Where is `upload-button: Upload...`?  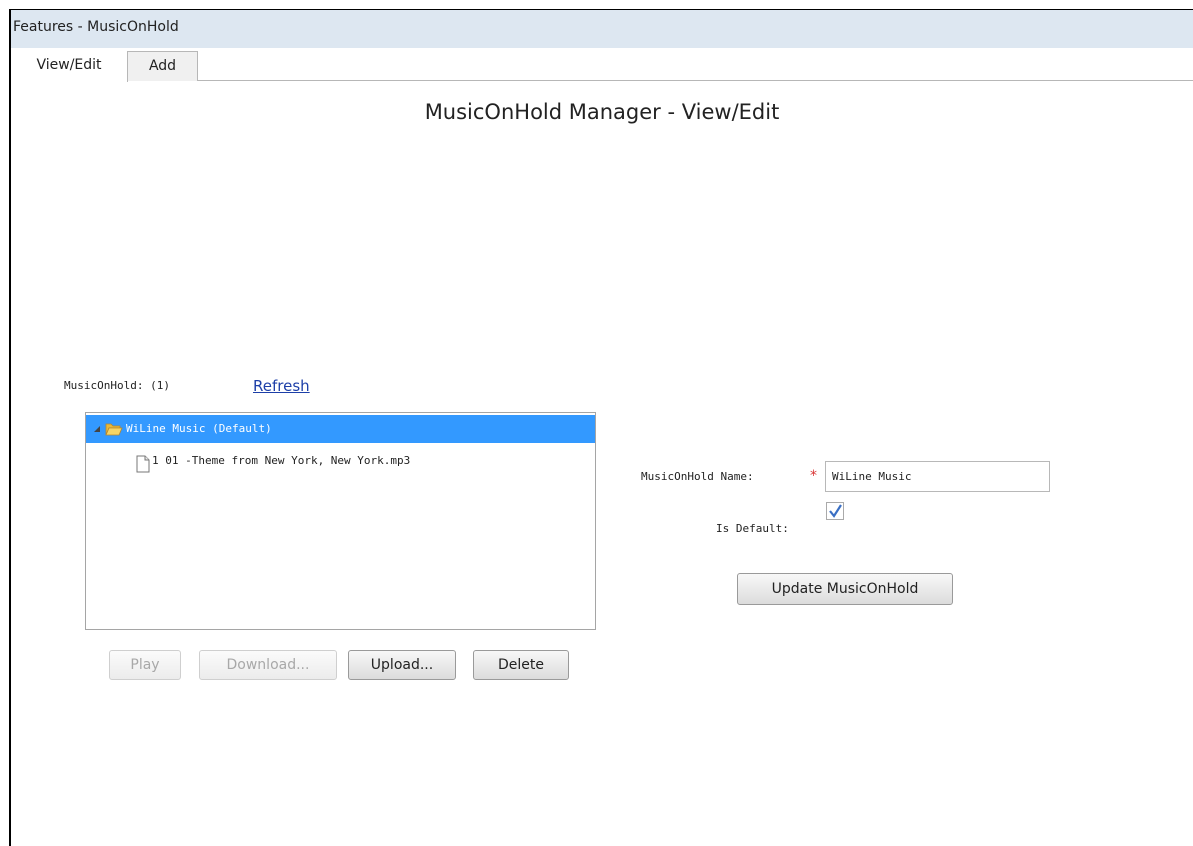 upload-button: Upload... is located at coordinates (402, 665).